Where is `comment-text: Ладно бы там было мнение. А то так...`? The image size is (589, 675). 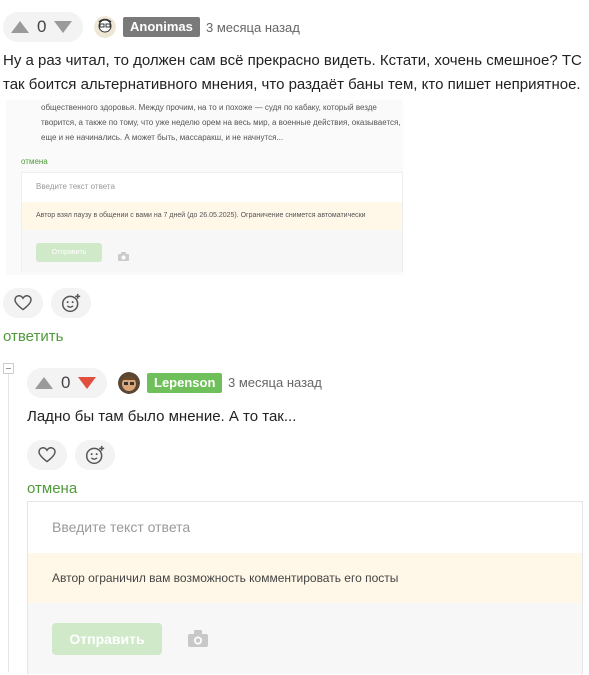 comment-text: Ладно бы там было мнение. А то так... is located at coordinates (162, 416).